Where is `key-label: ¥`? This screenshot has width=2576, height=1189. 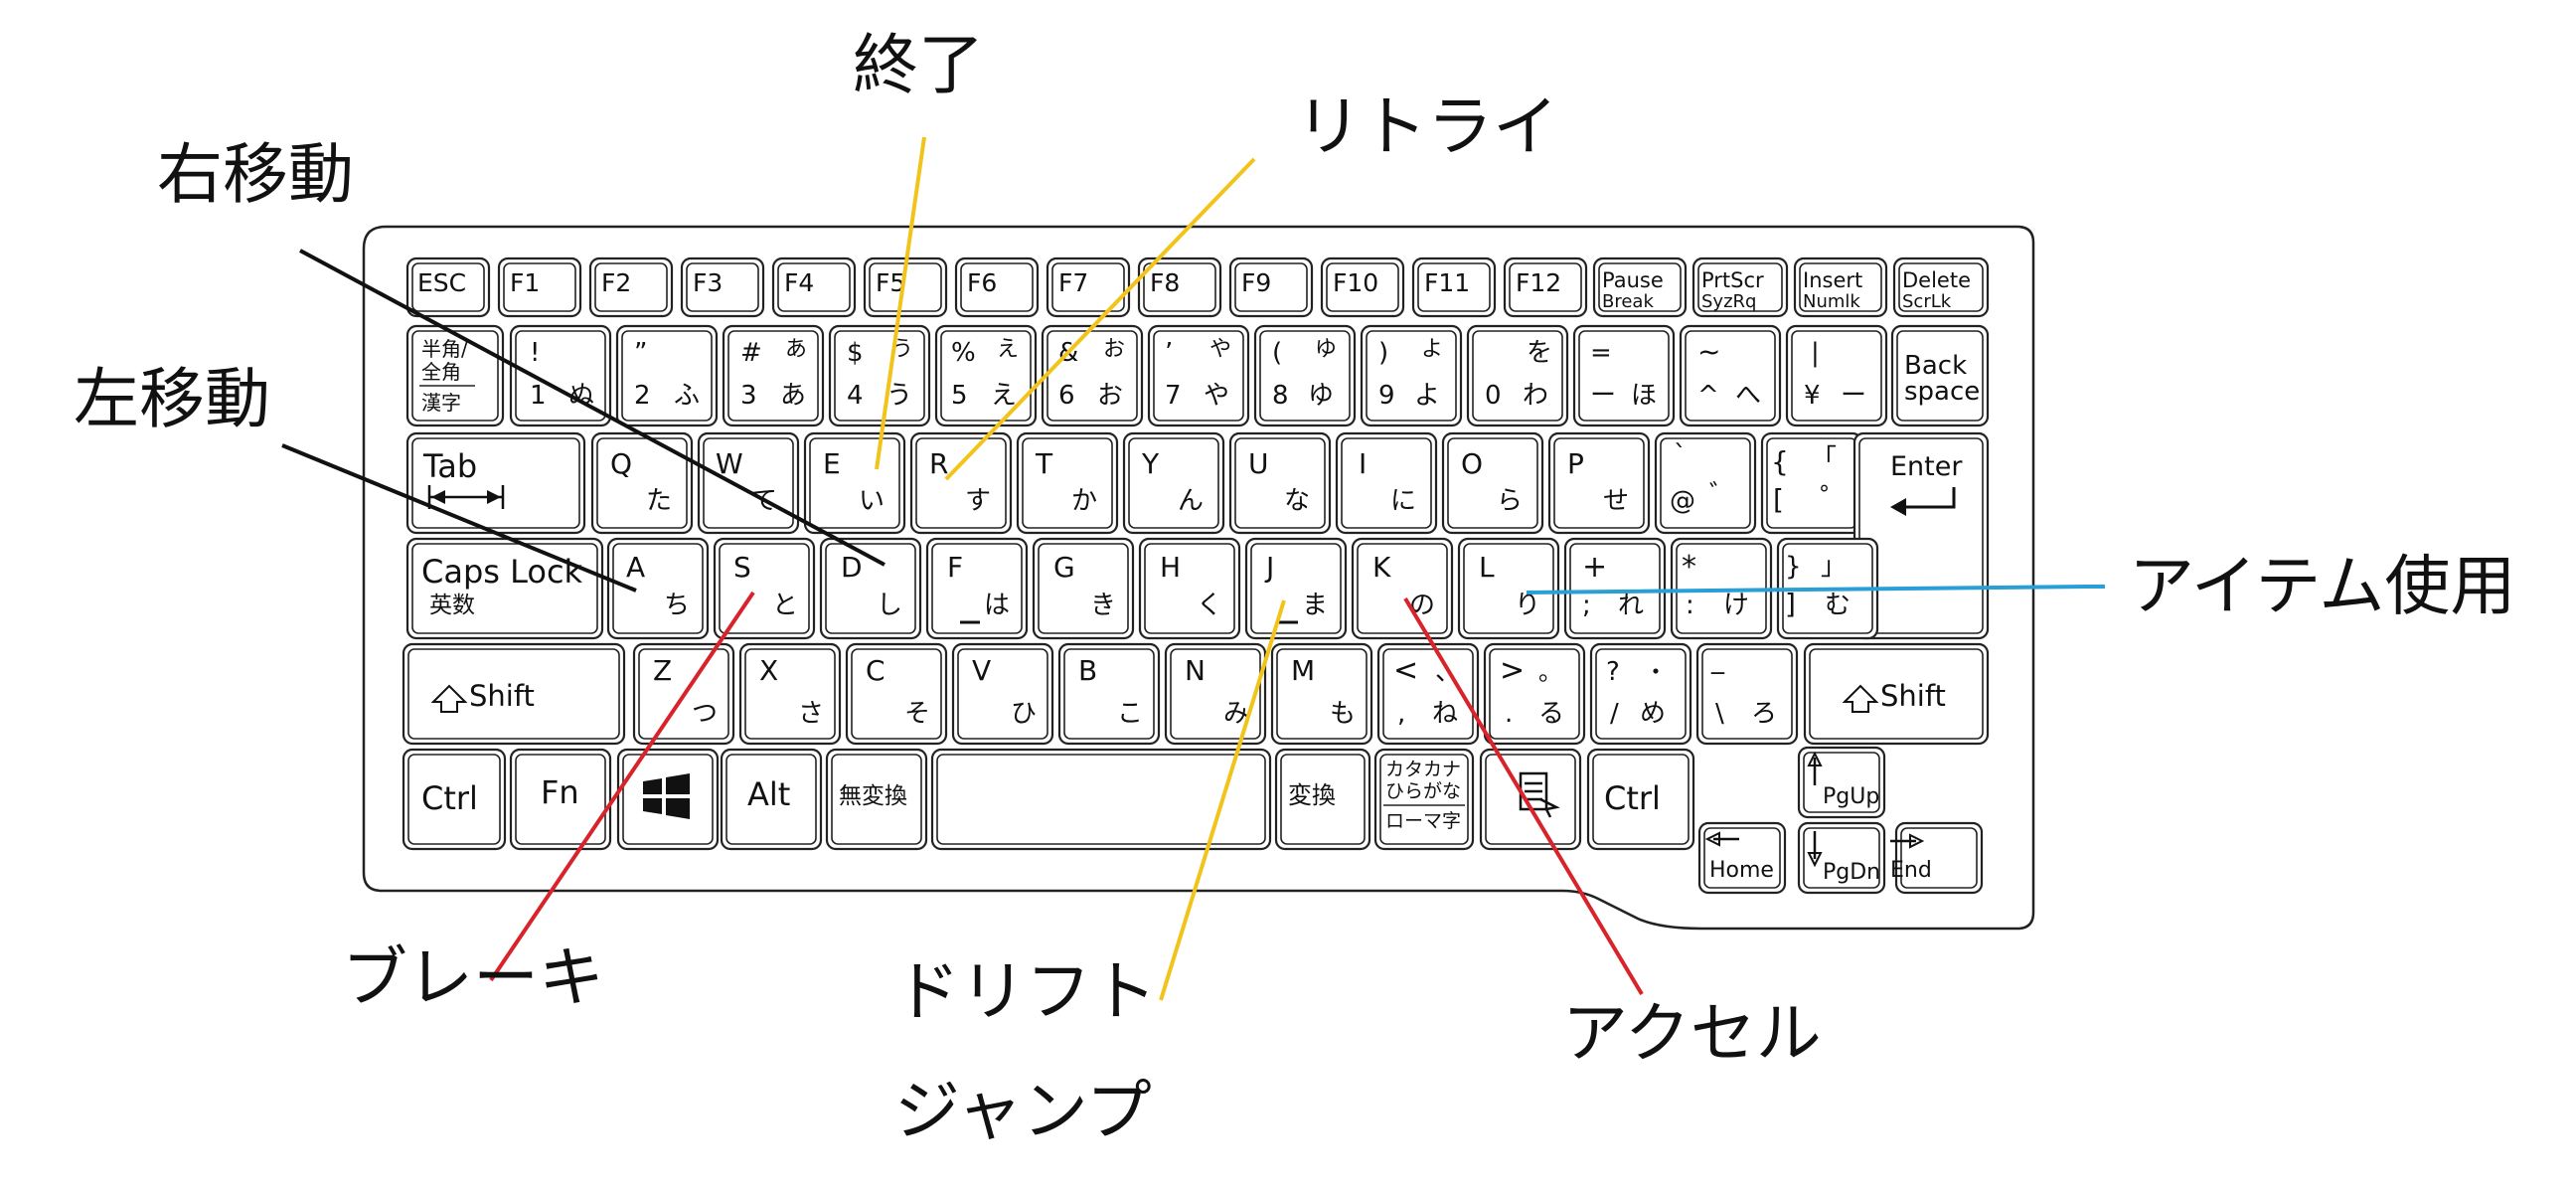
key-label: ¥ is located at coordinates (1812, 396).